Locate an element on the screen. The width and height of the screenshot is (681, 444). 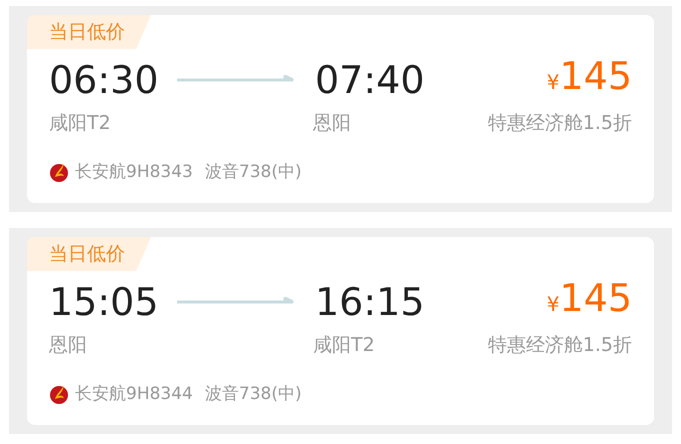
departure-time: 15:05 is located at coordinates (104, 302).